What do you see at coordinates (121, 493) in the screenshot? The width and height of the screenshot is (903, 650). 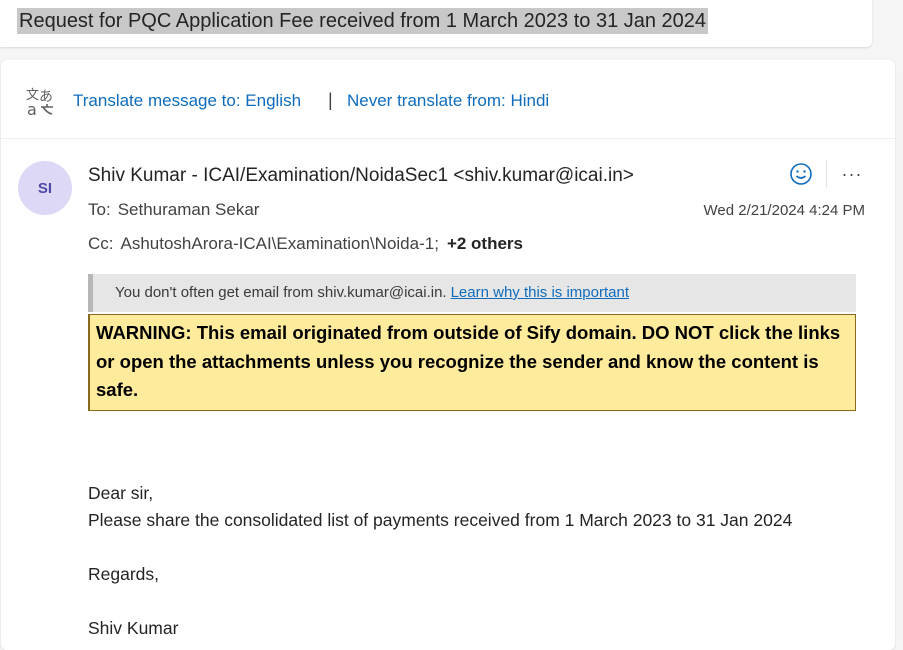 I see `body-greeting: Dear sir,` at bounding box center [121, 493].